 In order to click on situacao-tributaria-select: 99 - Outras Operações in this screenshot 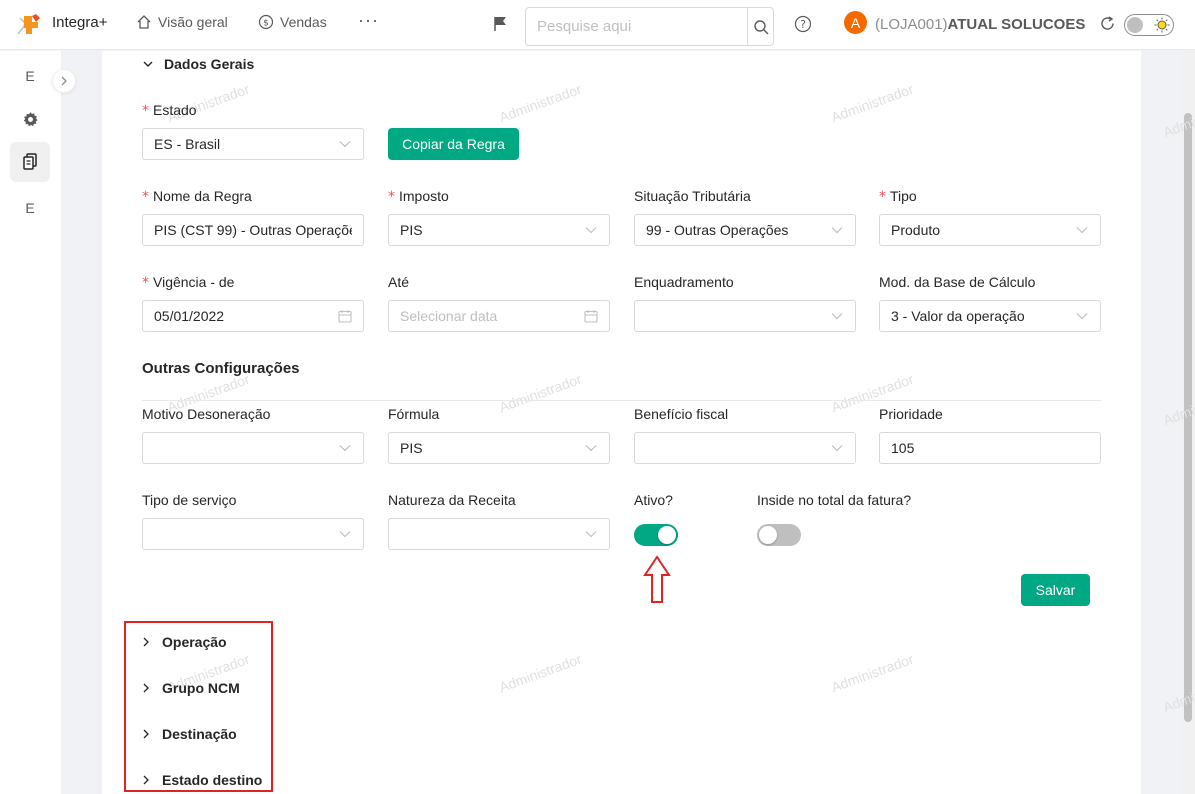, I will do `click(745, 230)`.